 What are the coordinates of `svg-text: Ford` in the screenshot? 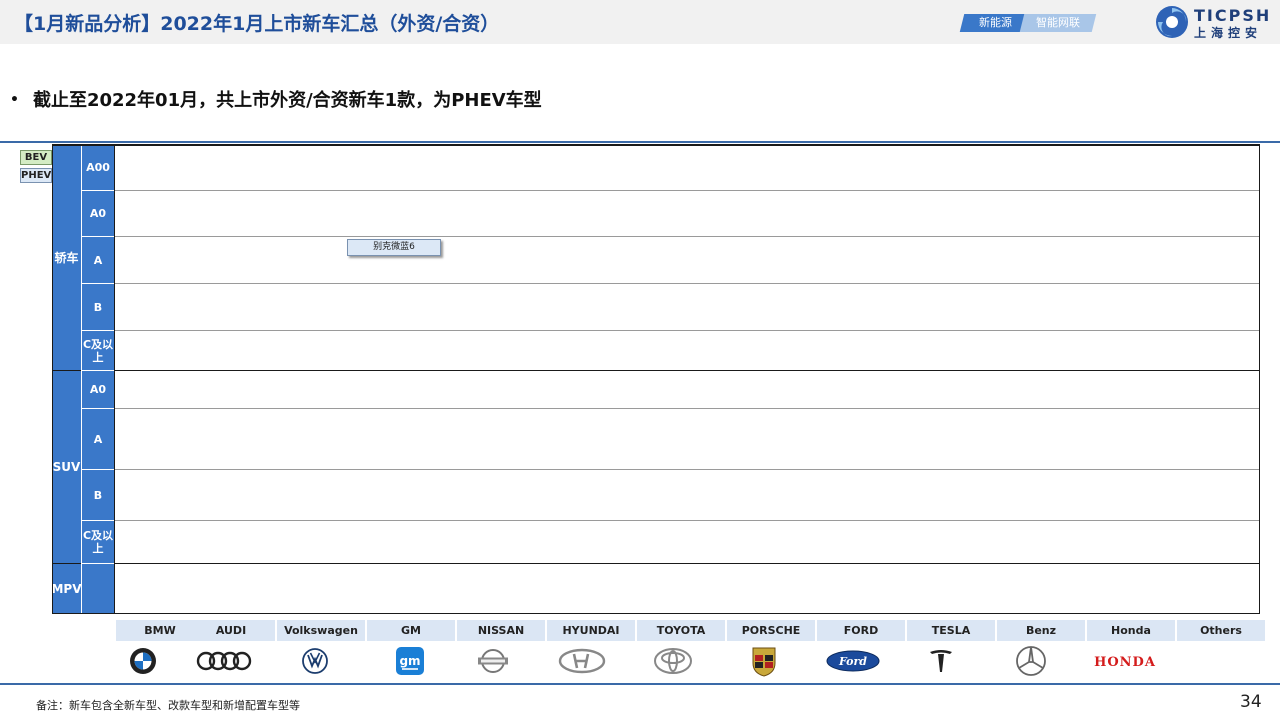 It's located at (852, 661).